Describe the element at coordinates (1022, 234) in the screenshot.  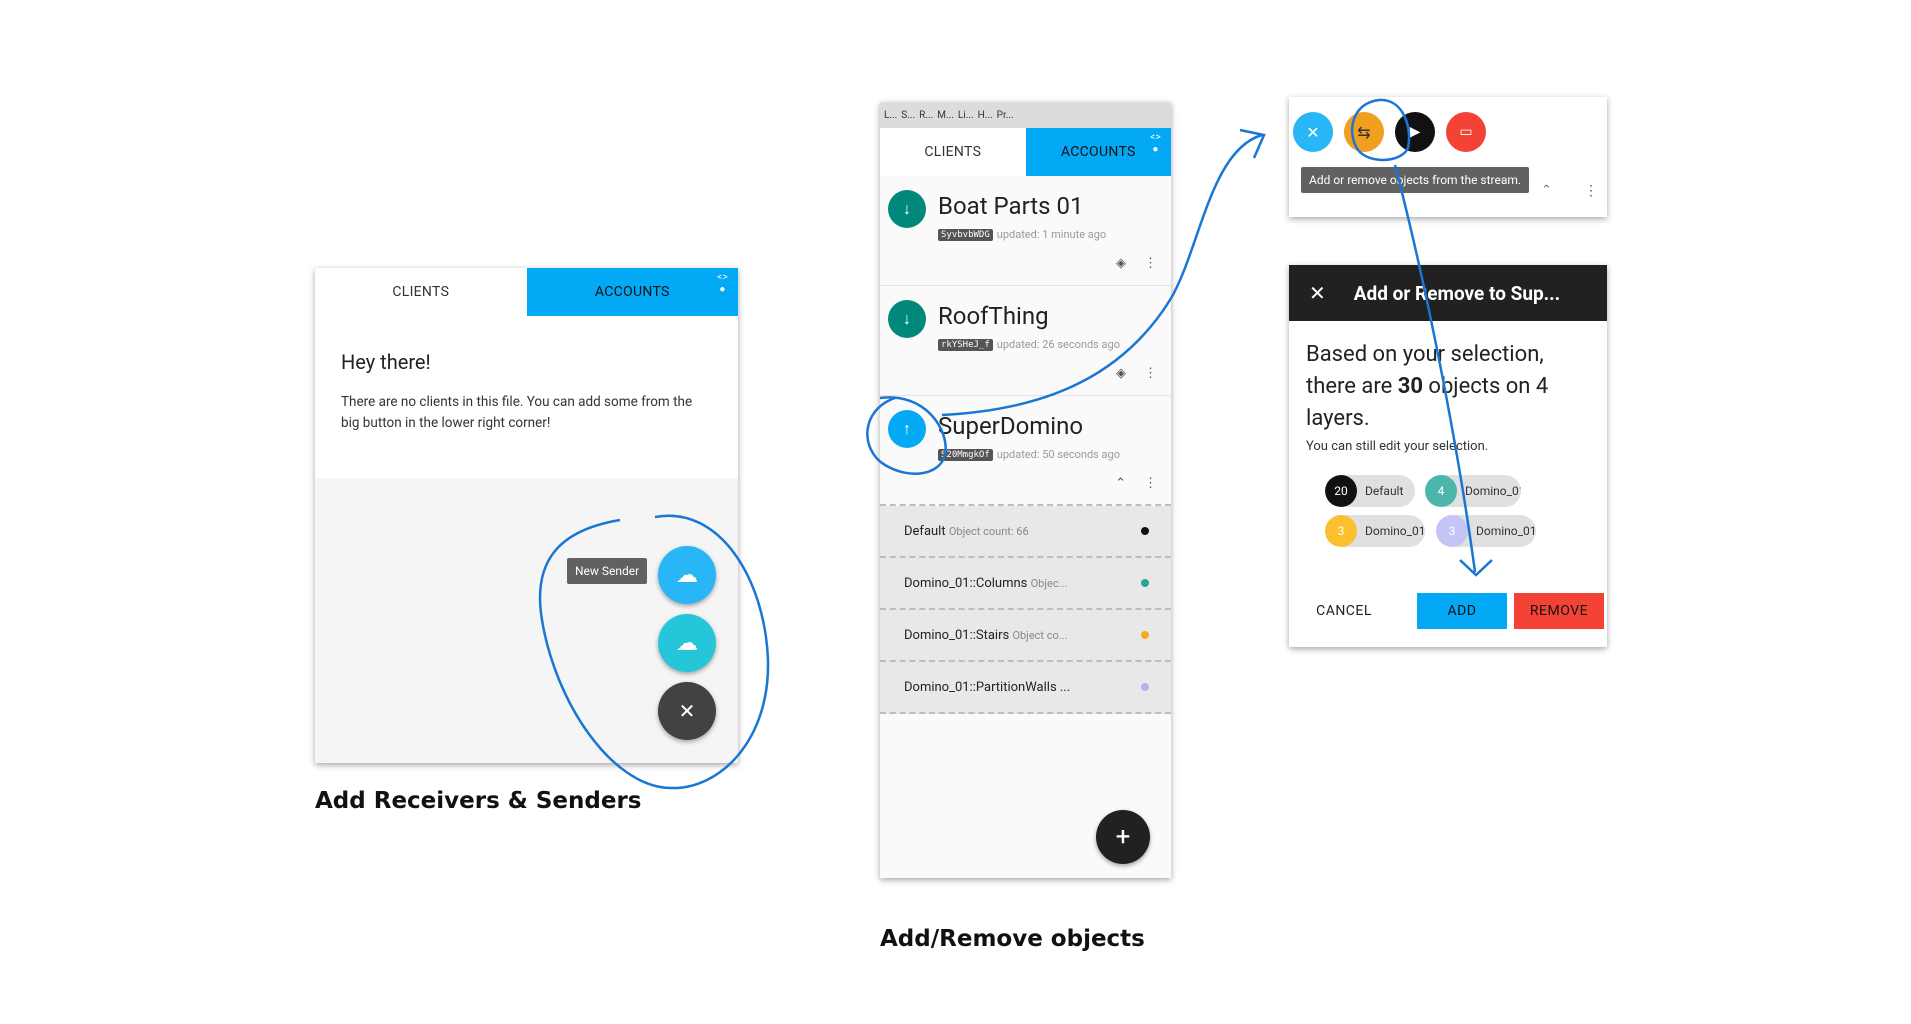
I see `client-meta: SyvbvbWDG updated: 1 minute ago` at that location.